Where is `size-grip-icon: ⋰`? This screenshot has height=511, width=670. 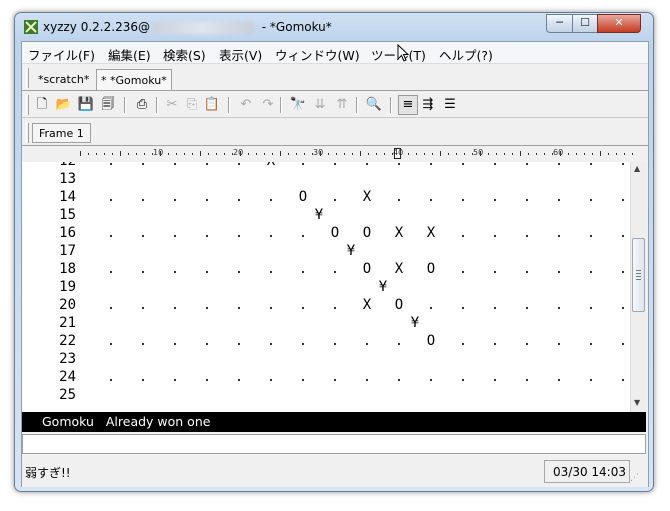
size-grip-icon: ⋰ is located at coordinates (637, 478).